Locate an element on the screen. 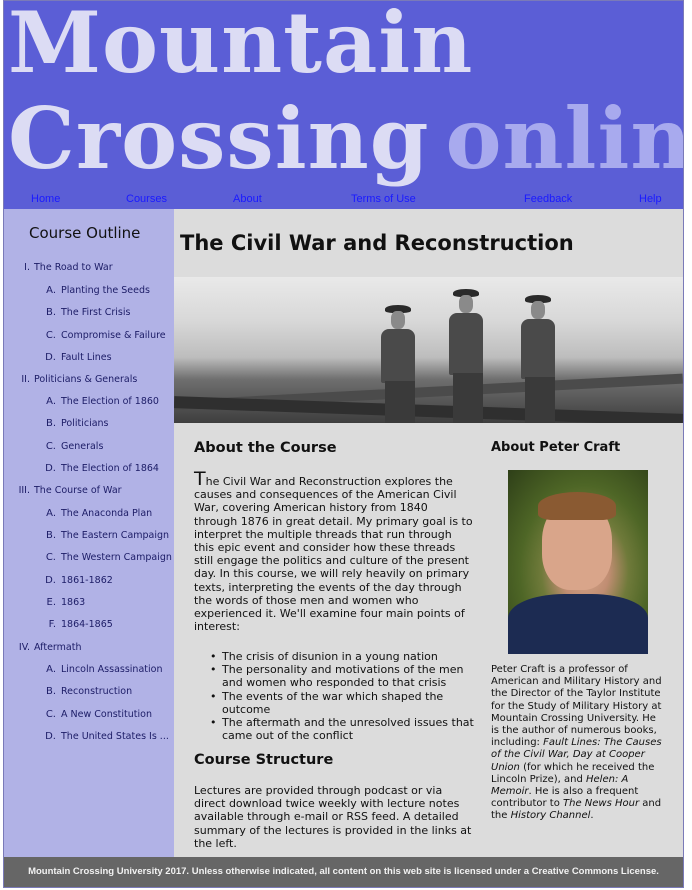 The image size is (692, 890). outline-item-label: Planting the Seeds is located at coordinates (105, 290).